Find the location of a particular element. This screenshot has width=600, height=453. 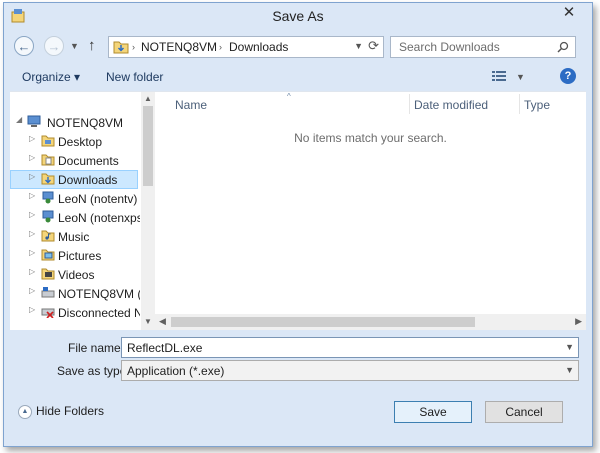

tree-item-music: ▷ Music is located at coordinates (74, 236).